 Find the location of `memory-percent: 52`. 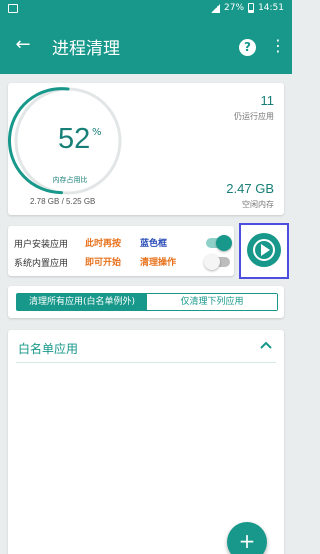

memory-percent: 52 is located at coordinates (74, 139).